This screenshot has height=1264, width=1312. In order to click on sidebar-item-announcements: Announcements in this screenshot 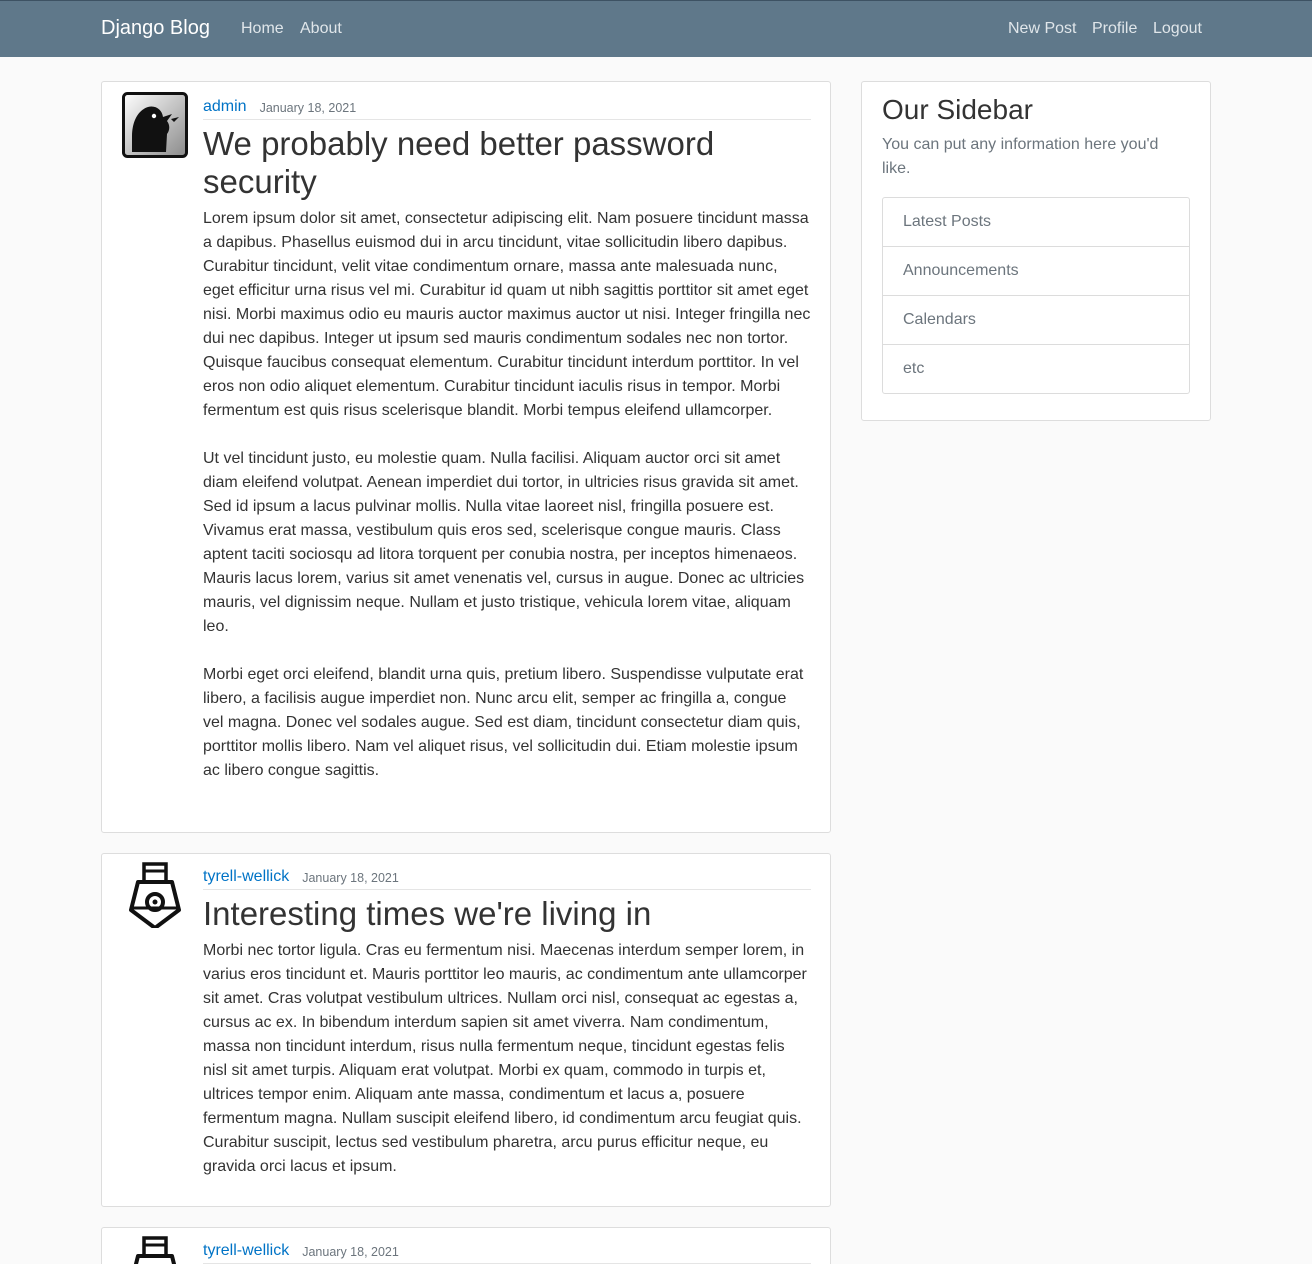, I will do `click(1036, 271)`.